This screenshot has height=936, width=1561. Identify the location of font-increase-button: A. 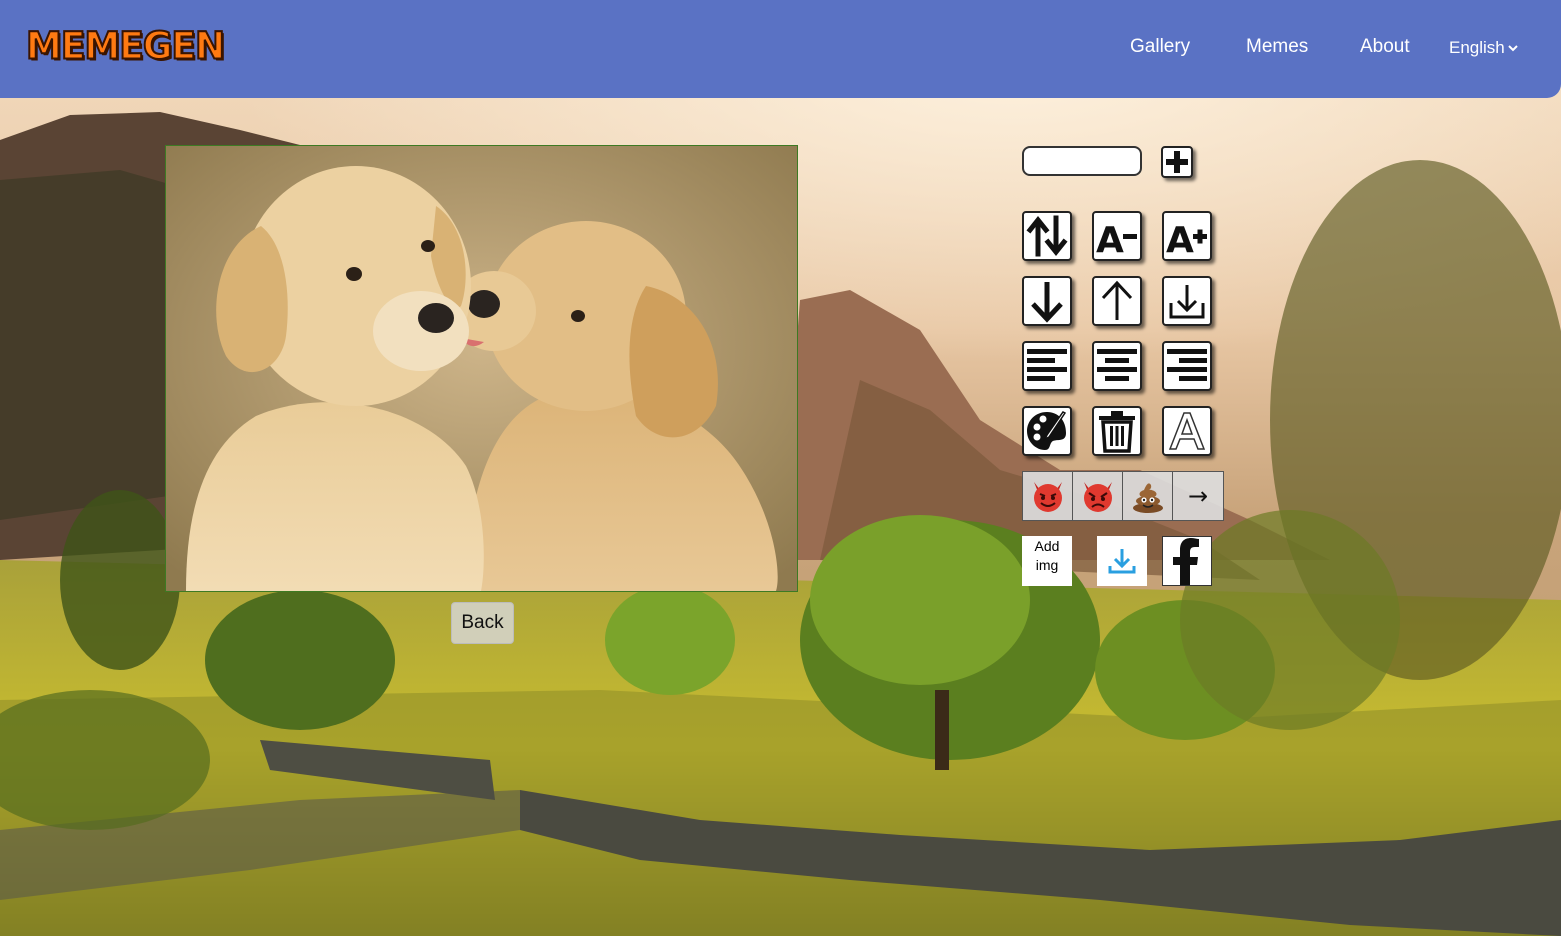
(1187, 236).